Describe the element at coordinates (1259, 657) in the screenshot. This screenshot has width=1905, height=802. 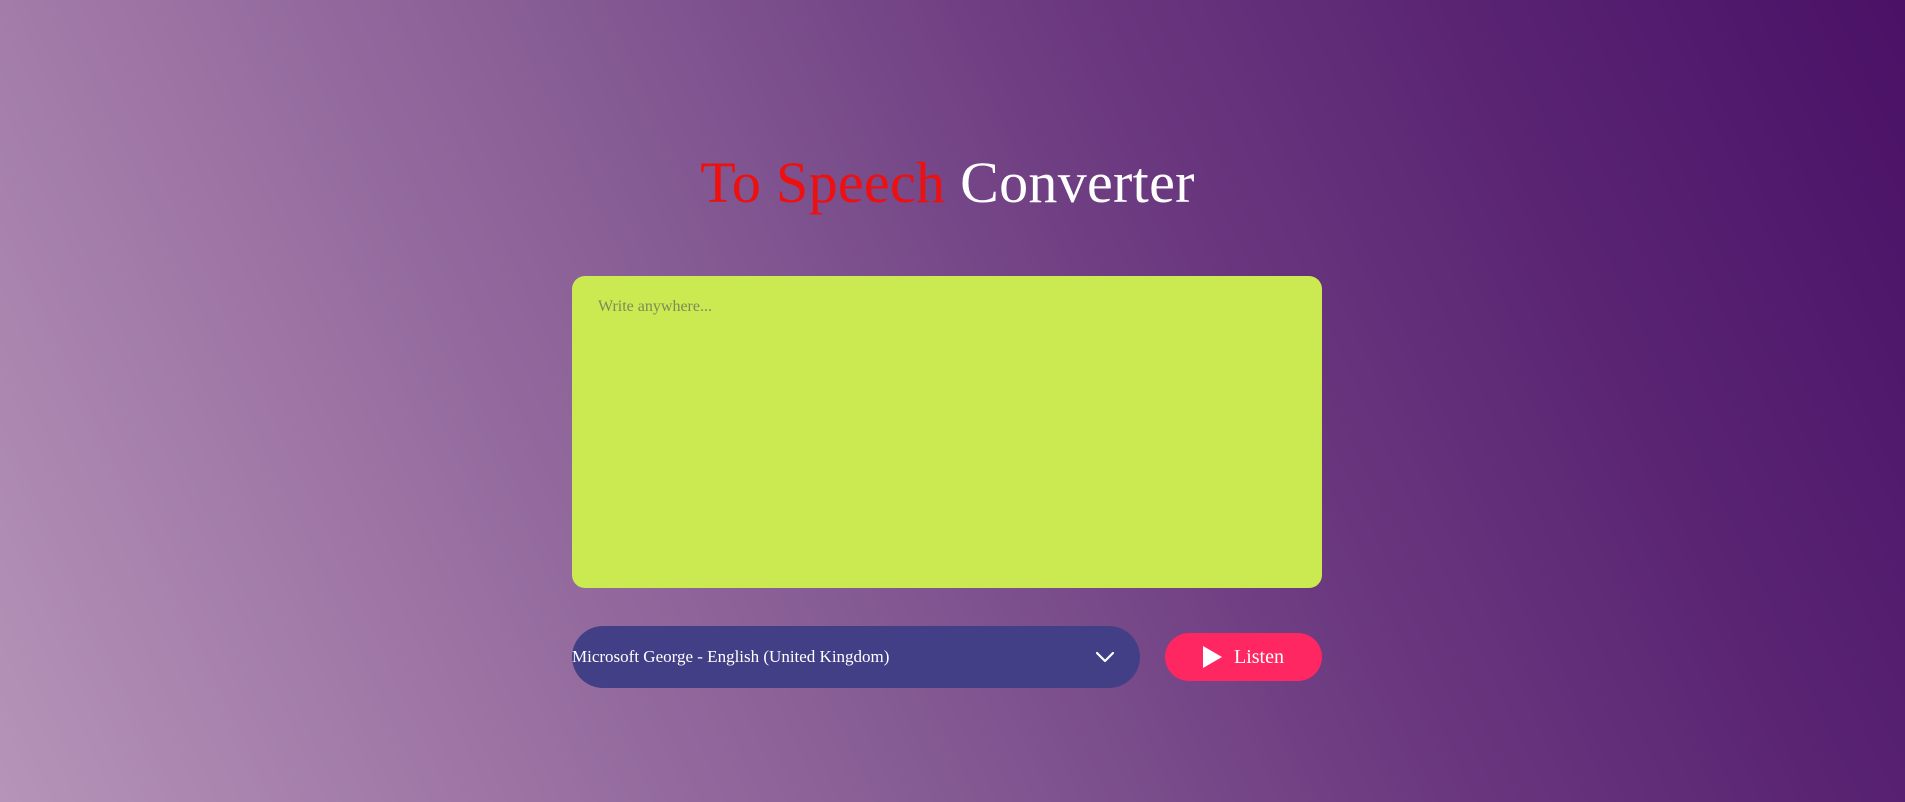
I see `listen-button-label: Listen` at that location.